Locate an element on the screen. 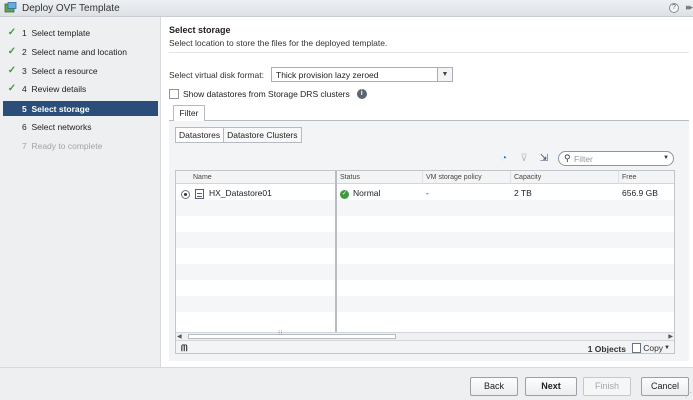 The image size is (693, 400). step-label: Review details is located at coordinates (59, 88).